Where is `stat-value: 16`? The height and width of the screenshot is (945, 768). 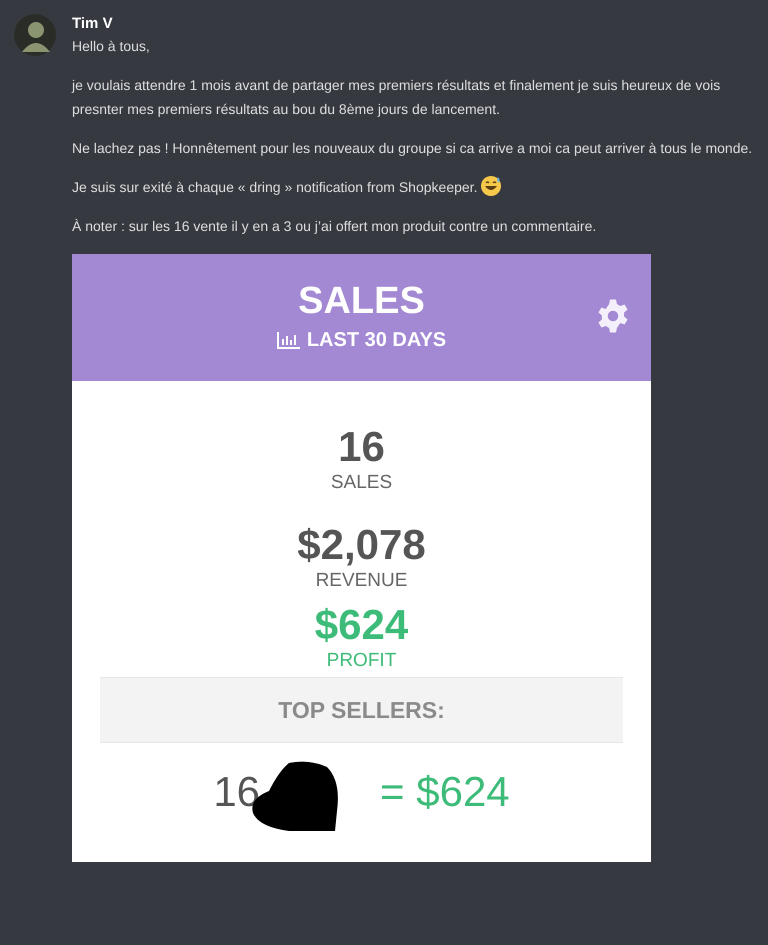
stat-value: 16 is located at coordinates (361, 447).